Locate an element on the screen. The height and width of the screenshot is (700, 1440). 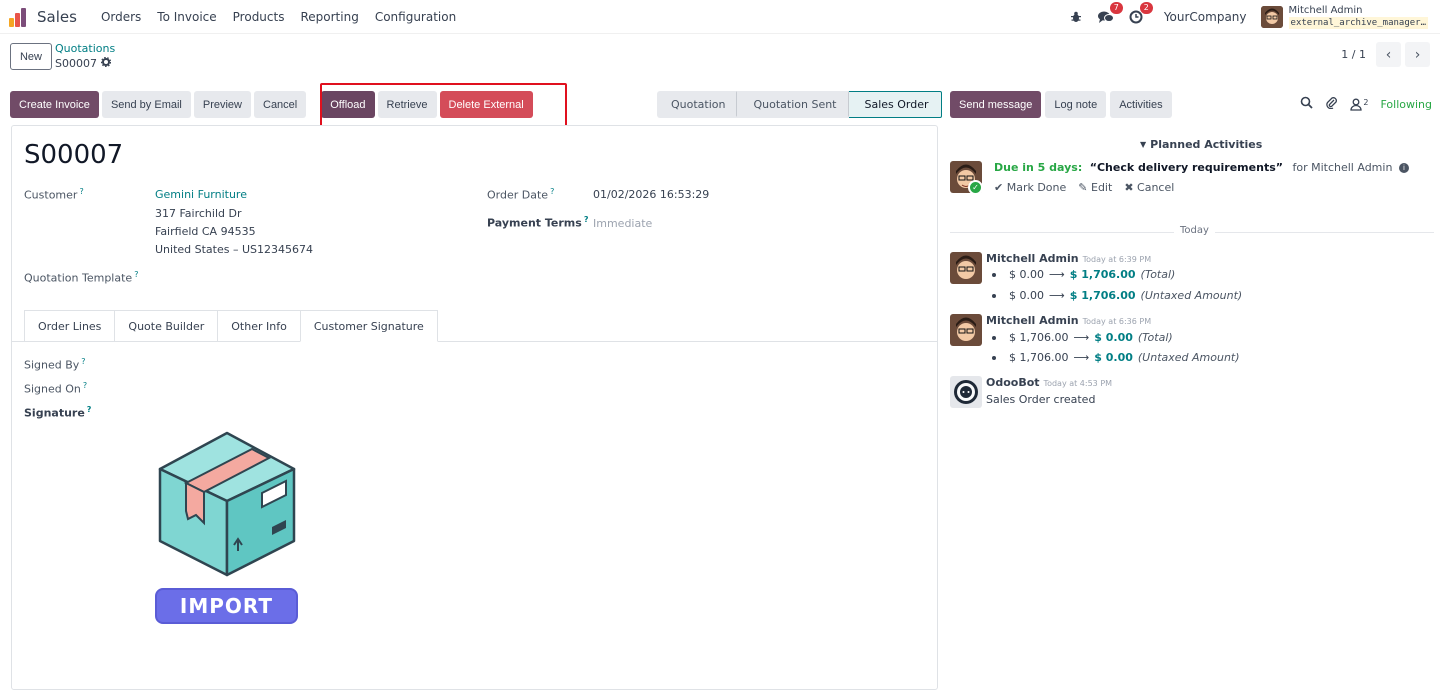
menu-products: Products is located at coordinates (259, 17).